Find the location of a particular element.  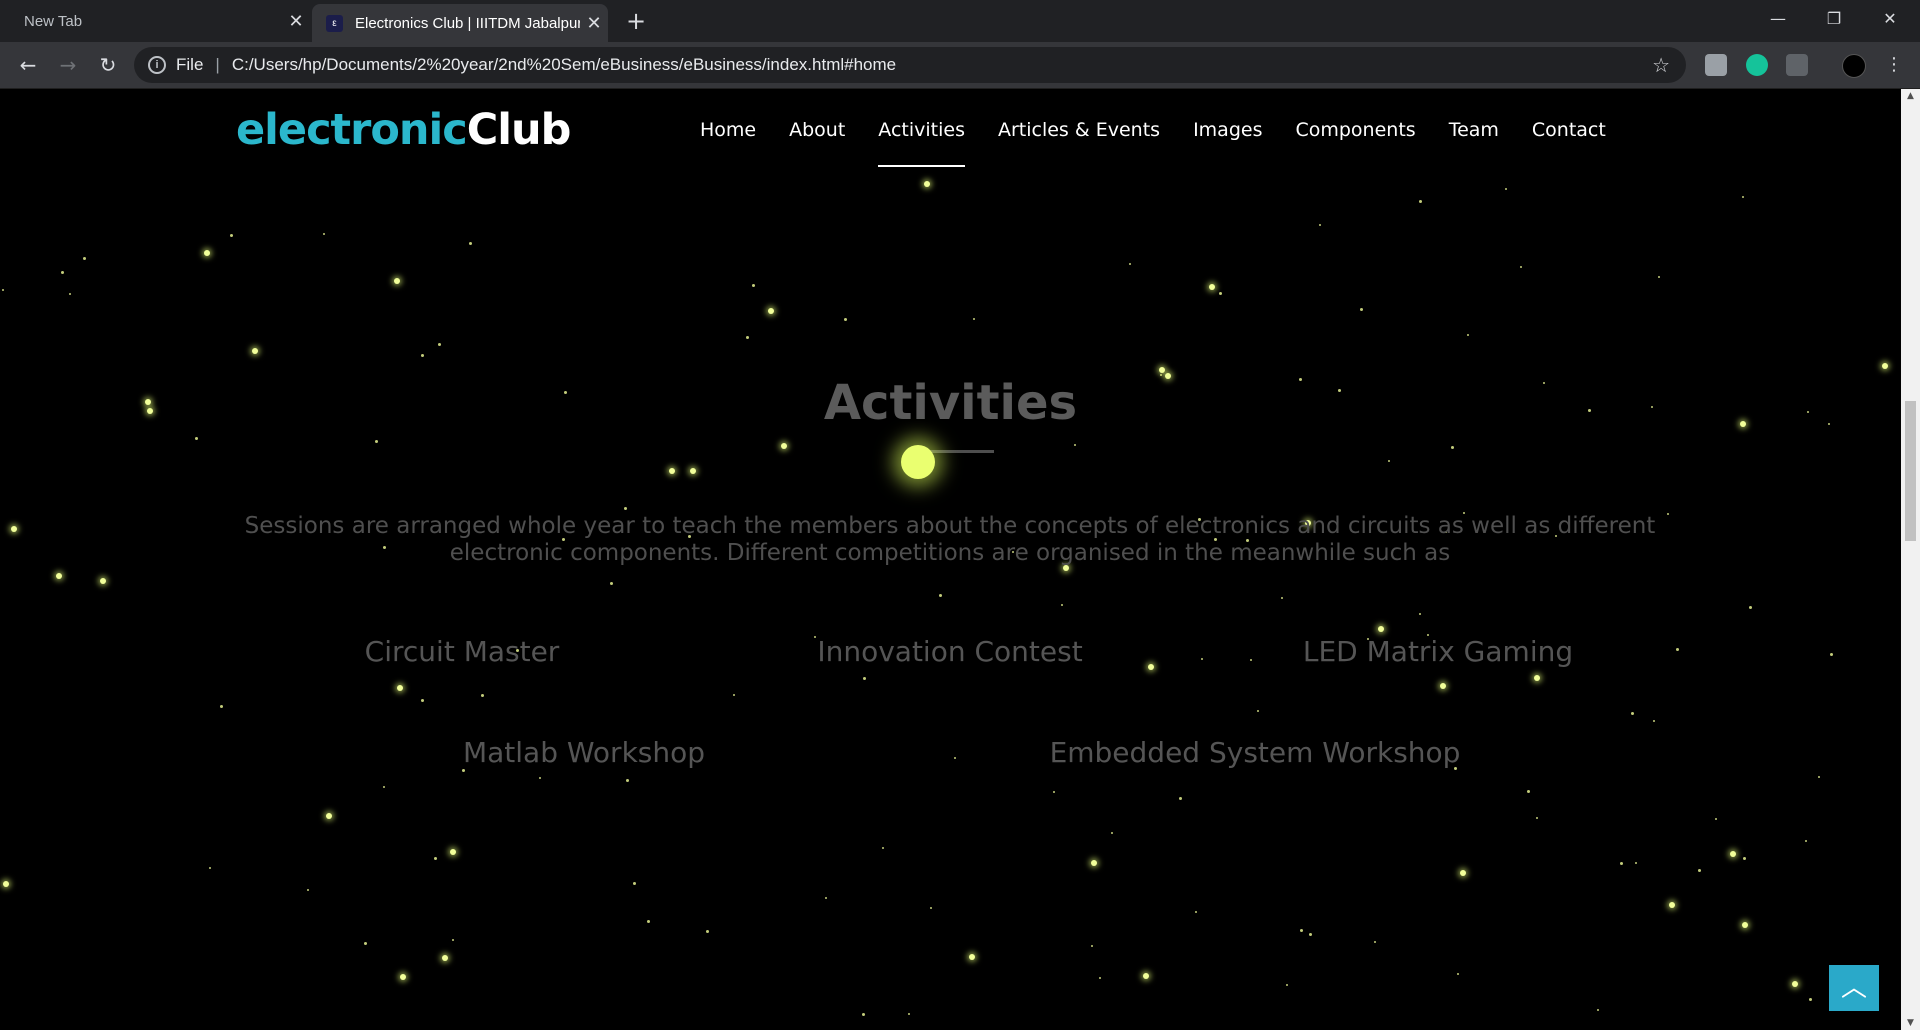

minimize-icon: — is located at coordinates (1778, 19).